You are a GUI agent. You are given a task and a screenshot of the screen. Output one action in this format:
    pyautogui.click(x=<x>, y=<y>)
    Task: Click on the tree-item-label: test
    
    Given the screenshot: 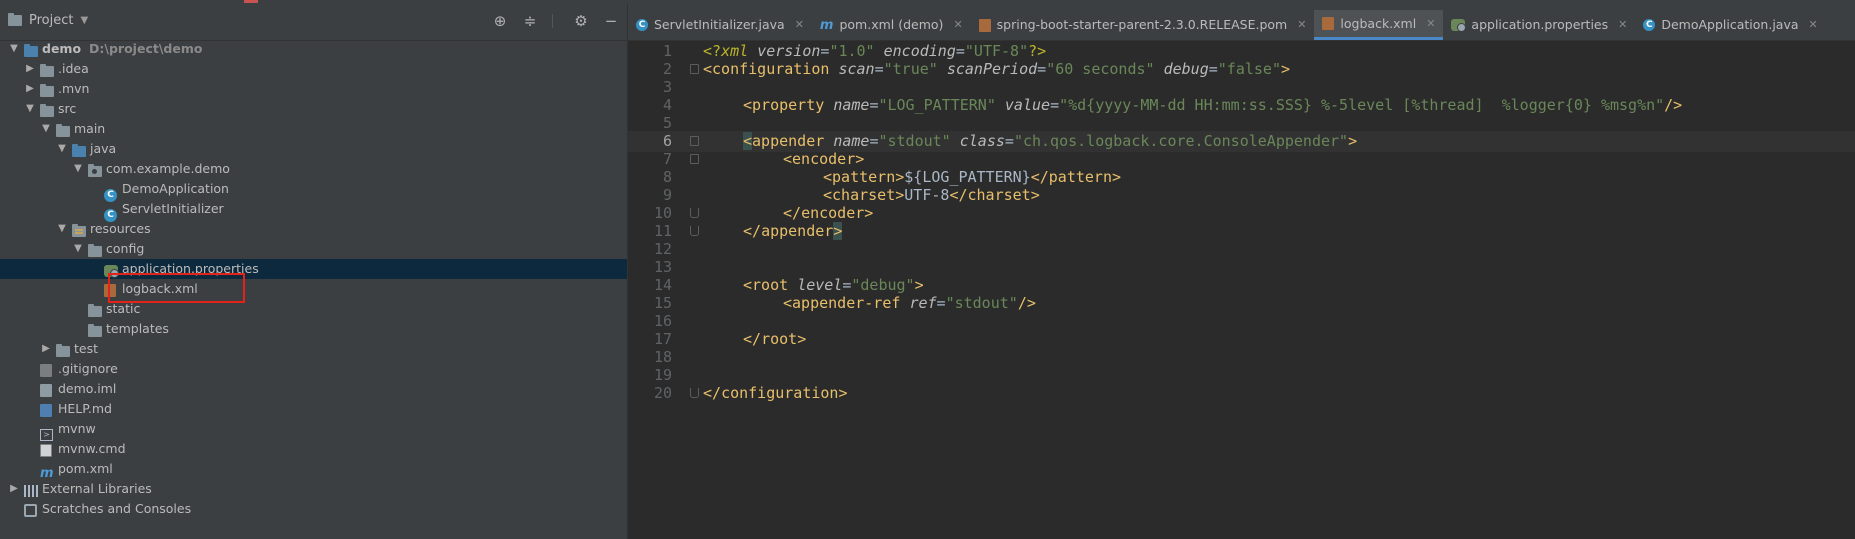 What is the action you would take?
    pyautogui.click(x=86, y=348)
    